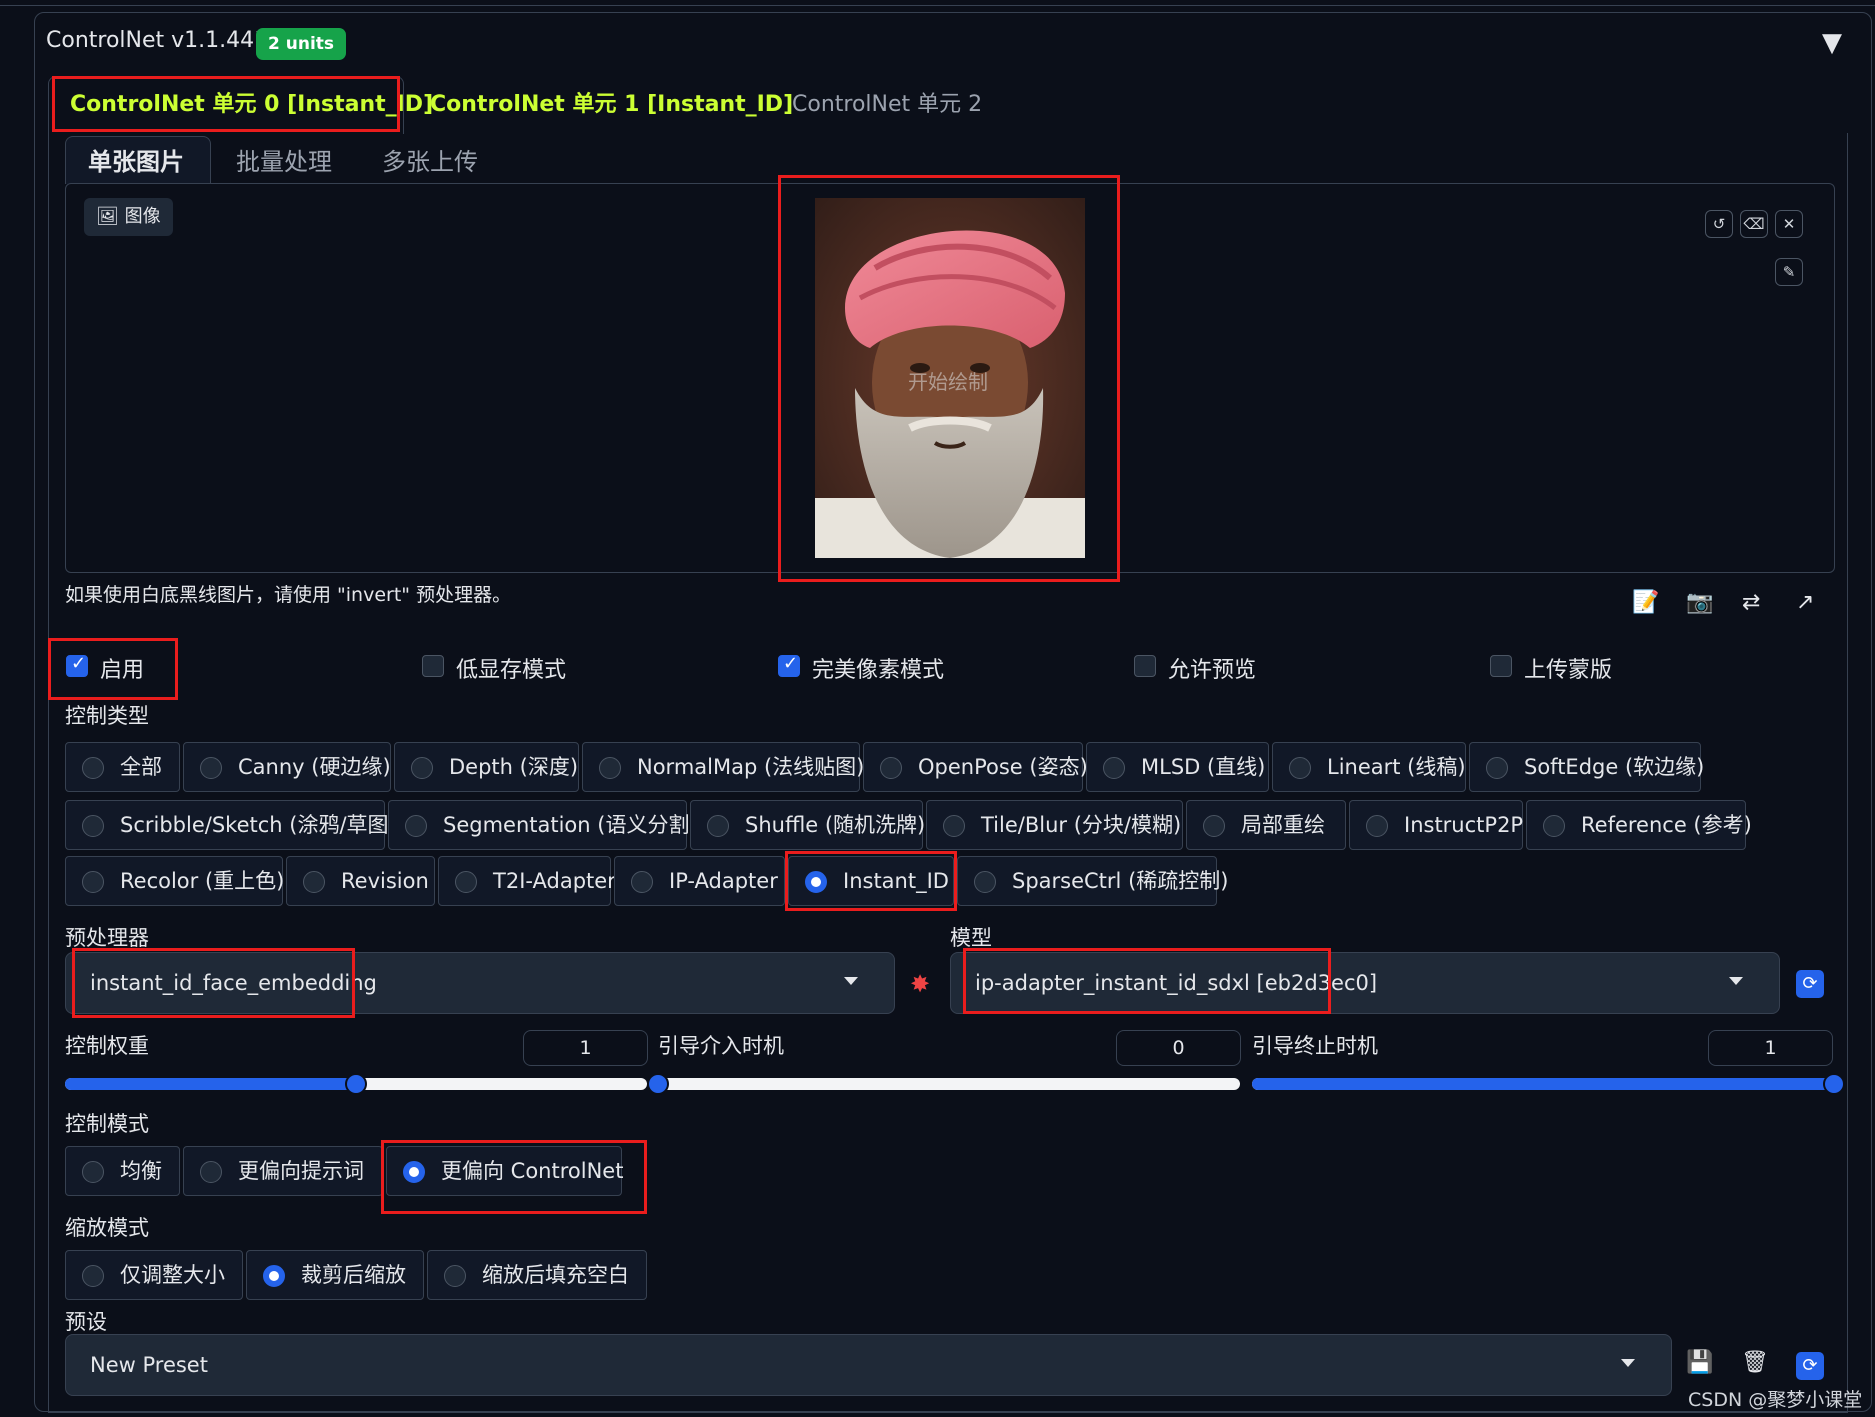  I want to click on allow-preview-checkbox, so click(1145, 666).